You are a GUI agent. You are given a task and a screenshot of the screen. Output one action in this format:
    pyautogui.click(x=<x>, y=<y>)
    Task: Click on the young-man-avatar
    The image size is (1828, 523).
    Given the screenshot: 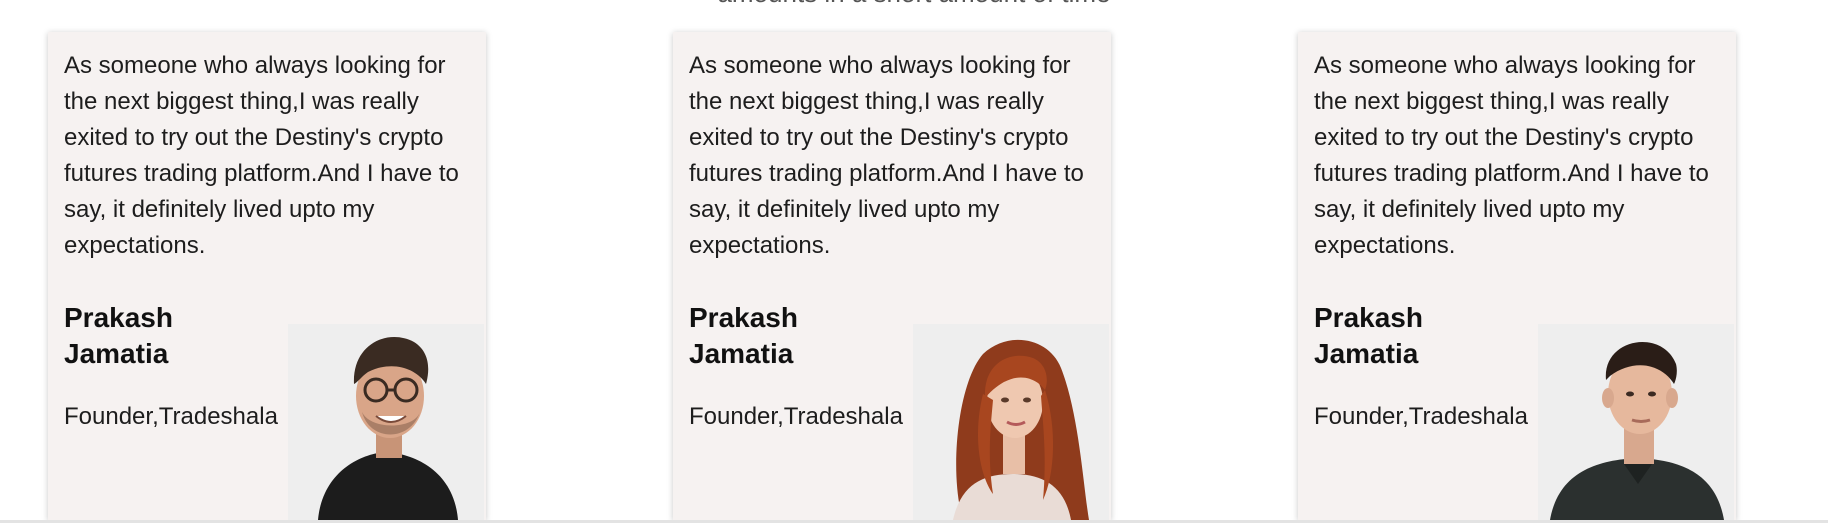 What is the action you would take?
    pyautogui.click(x=1636, y=422)
    